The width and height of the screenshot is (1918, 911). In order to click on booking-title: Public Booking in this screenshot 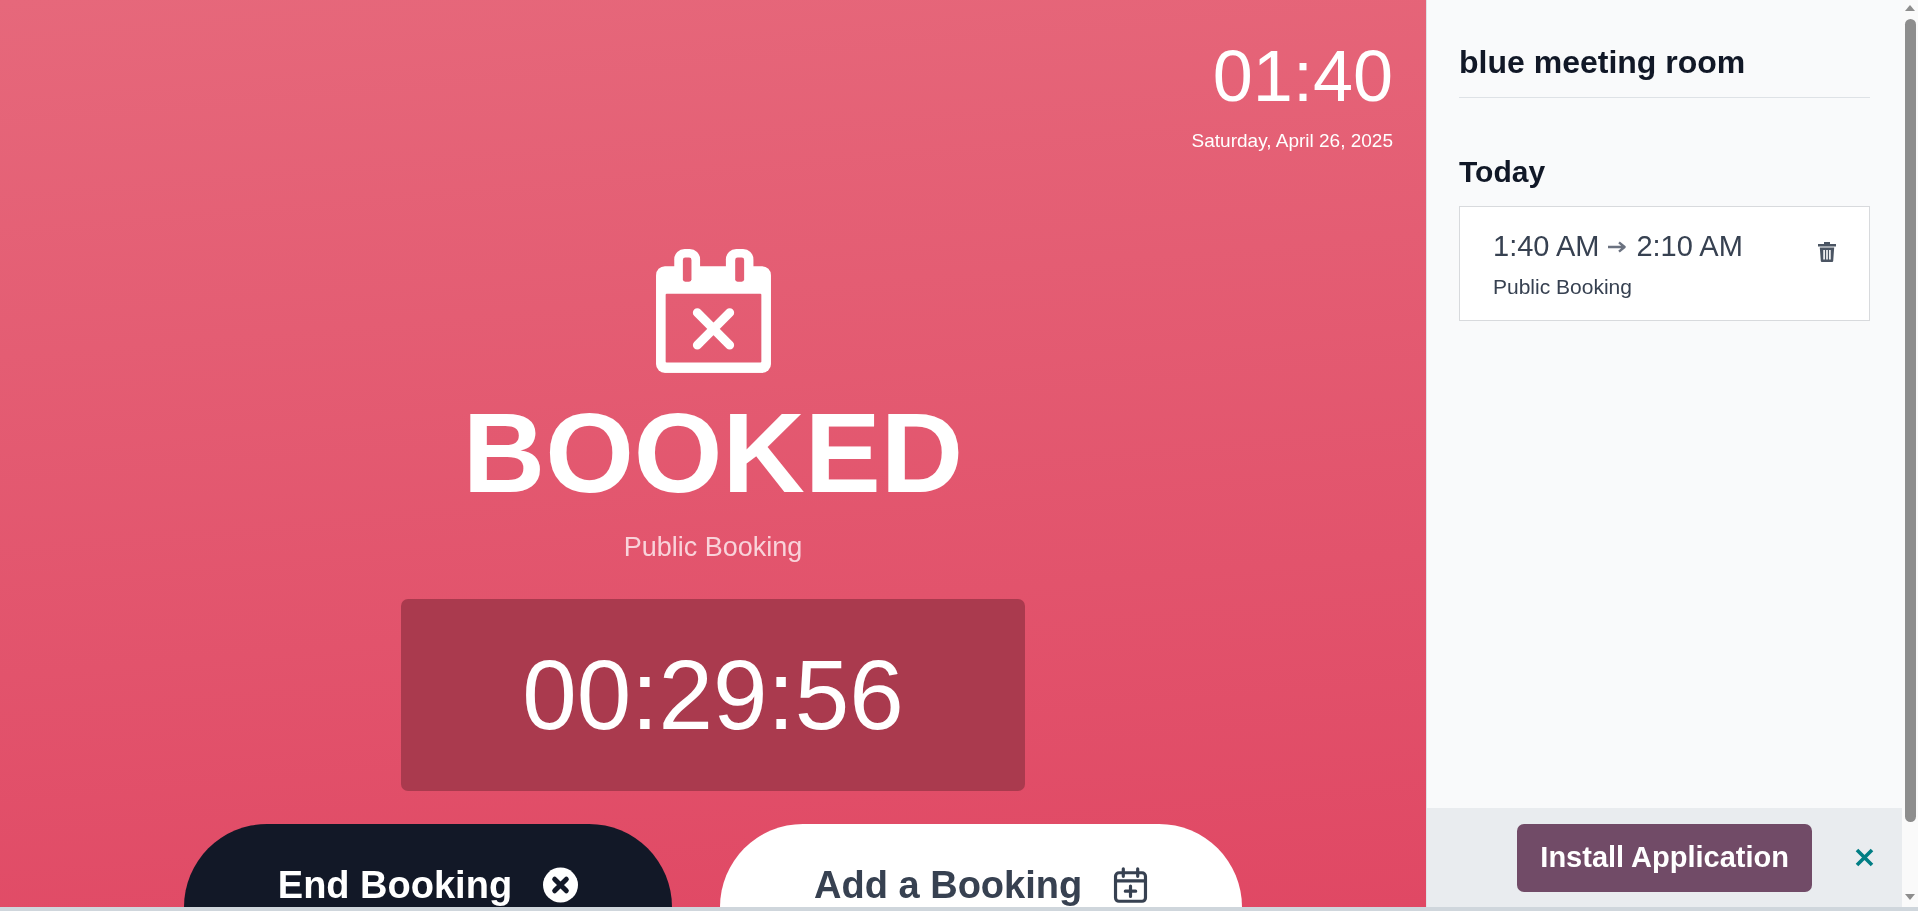, I will do `click(1562, 287)`.